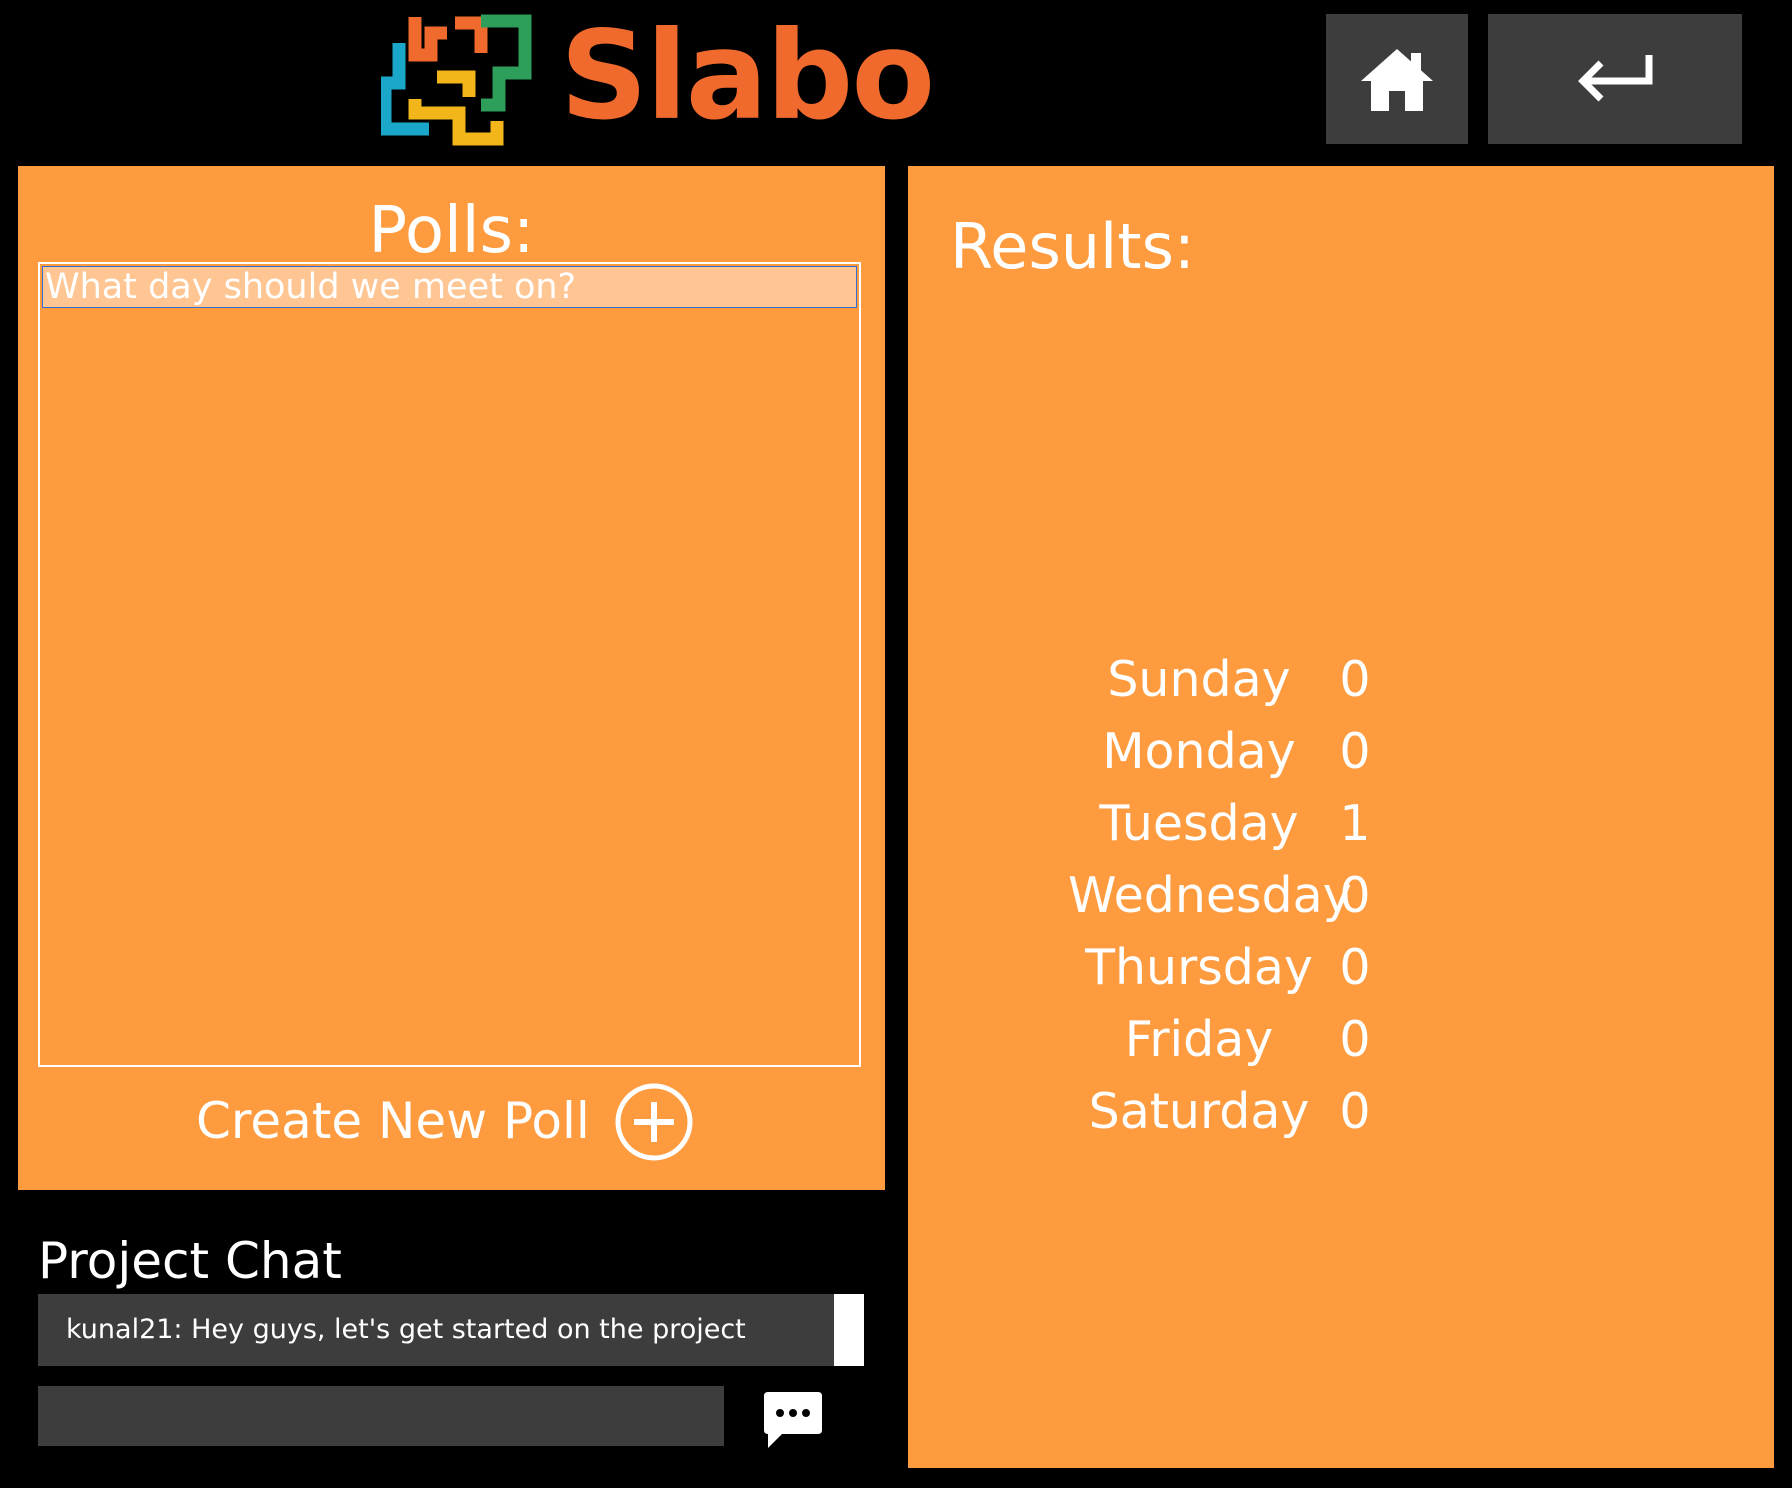 This screenshot has height=1488, width=1792. Describe the element at coordinates (747, 75) in the screenshot. I see `brand-name: Slabo` at that location.